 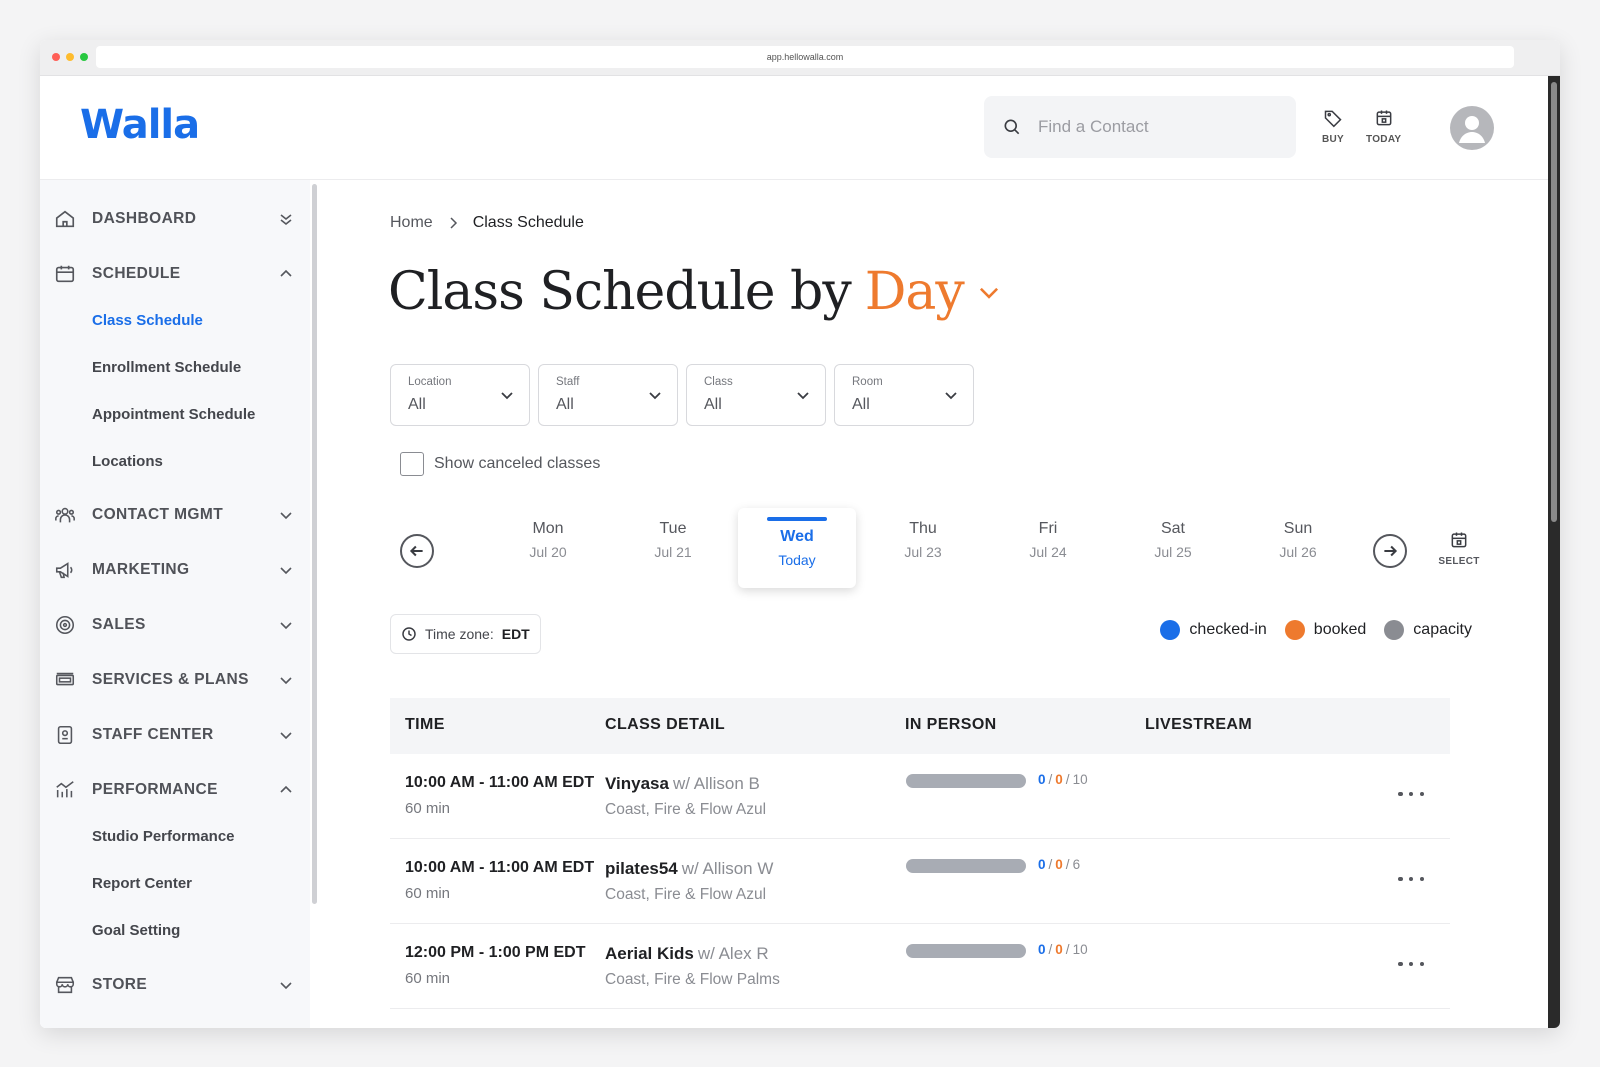 I want to click on show-canceled-toggle: Show canceled classes, so click(x=500, y=464).